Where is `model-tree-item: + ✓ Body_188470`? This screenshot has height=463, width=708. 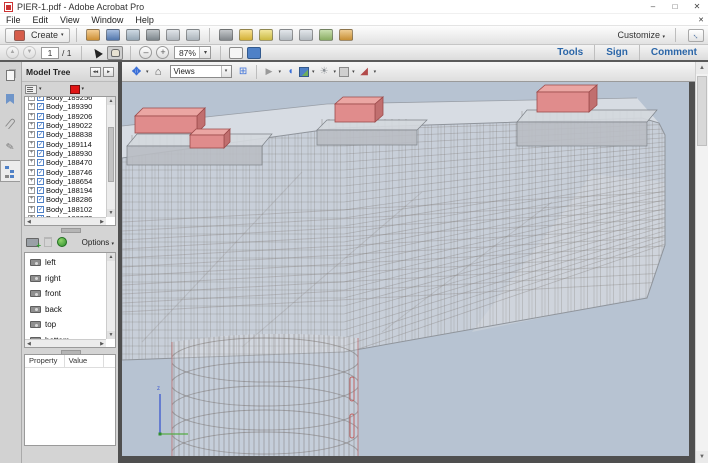 model-tree-item: + ✓ Body_188470 is located at coordinates (70, 162).